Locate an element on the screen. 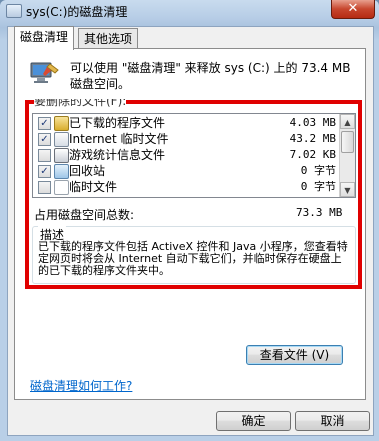 The height and width of the screenshot is (441, 379). disk-cleanup-app-icon is located at coordinates (14, 11).